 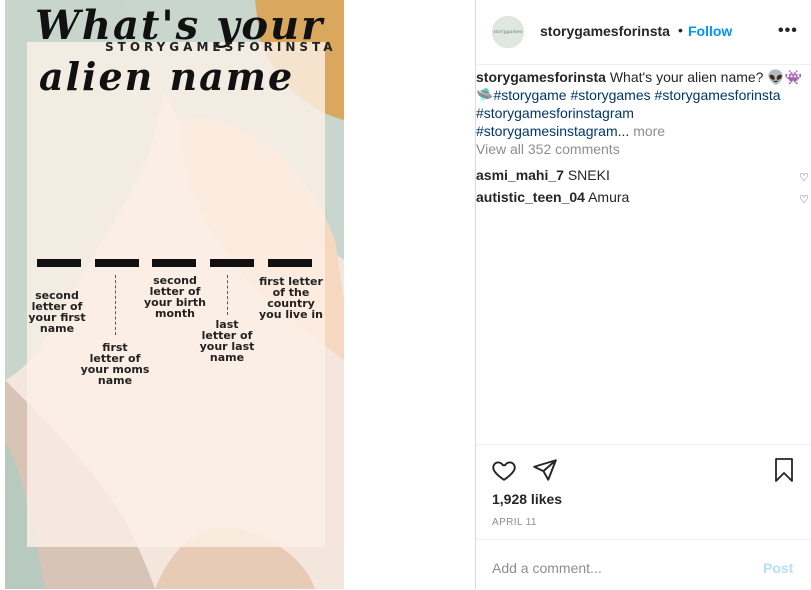 I want to click on post-date: APRIL 11, so click(x=514, y=522).